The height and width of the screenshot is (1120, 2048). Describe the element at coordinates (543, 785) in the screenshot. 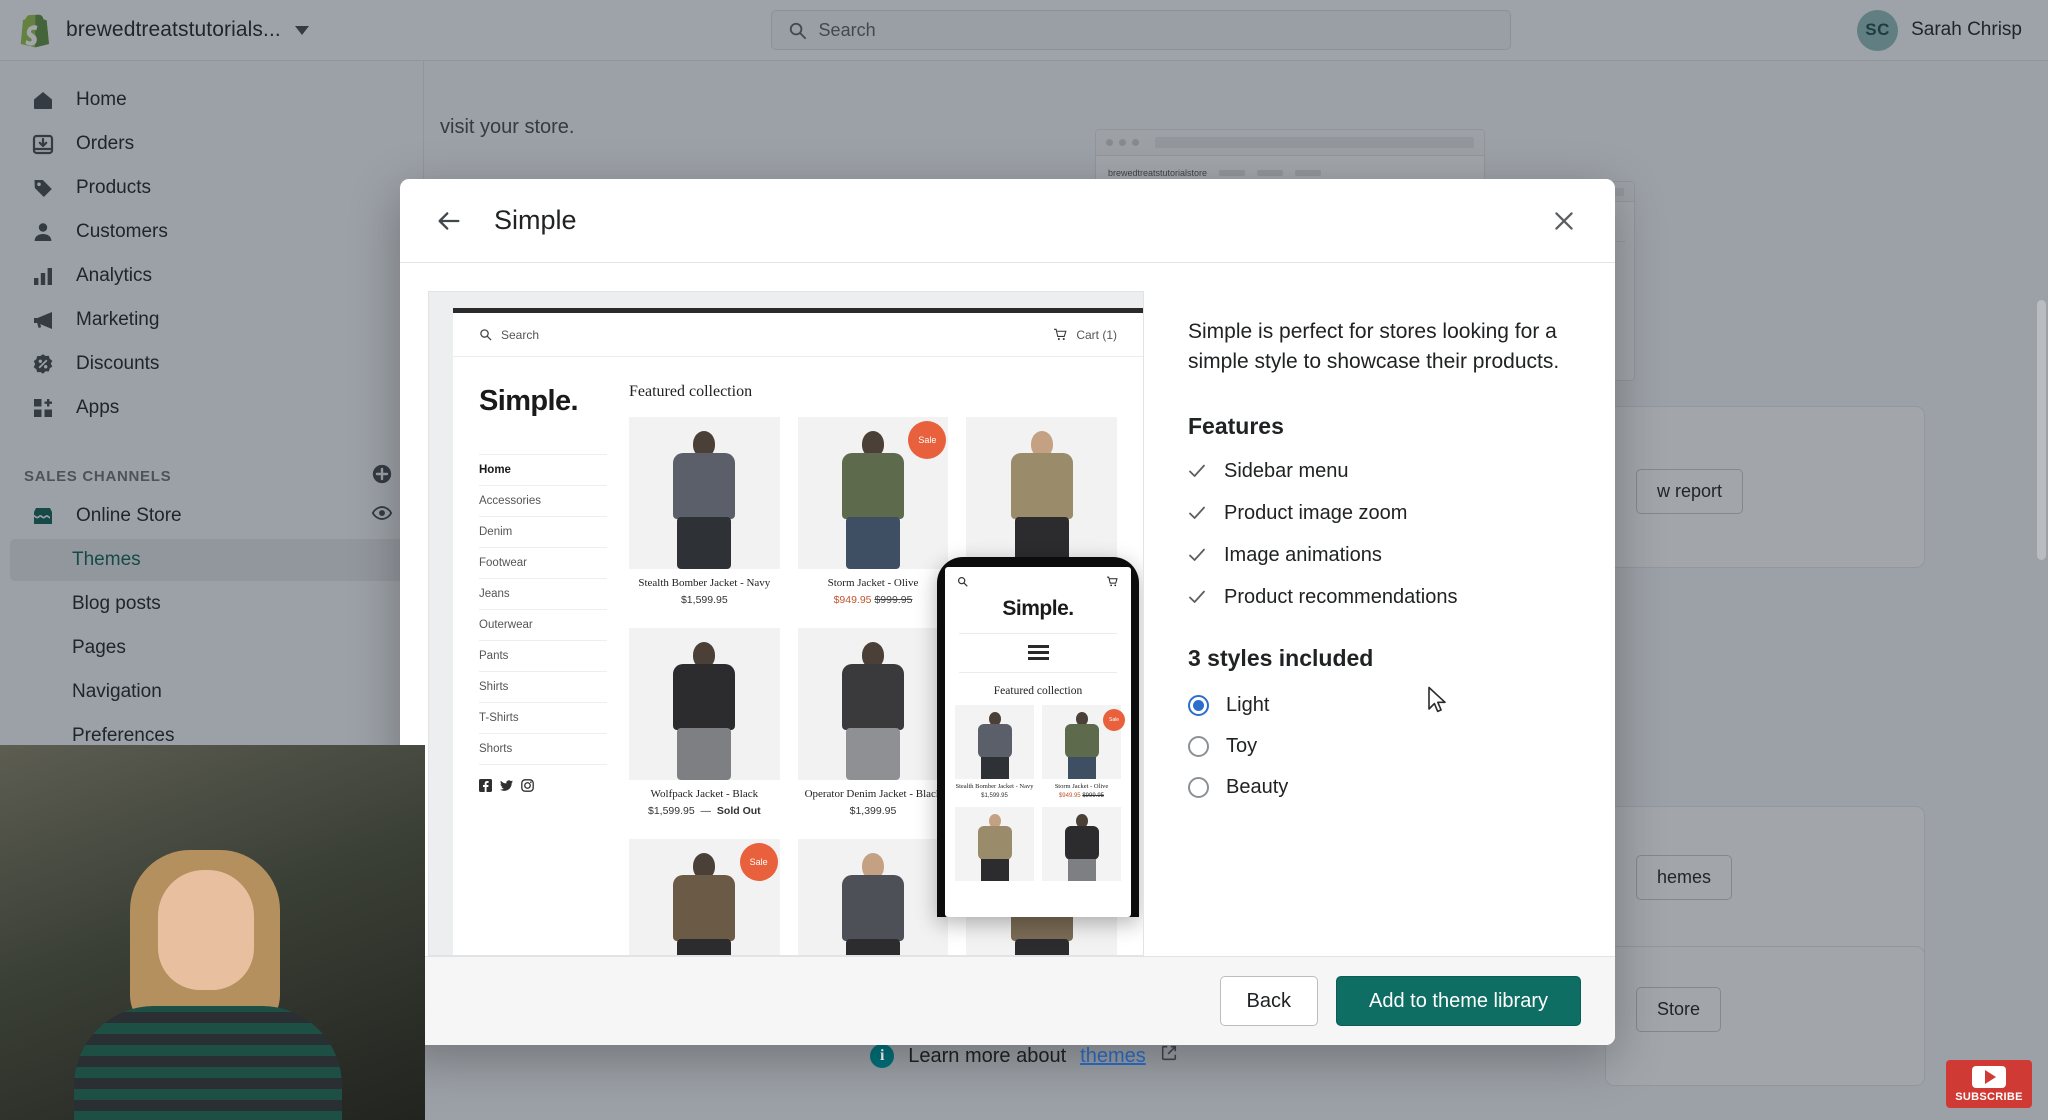

I see `preview-social-links` at that location.